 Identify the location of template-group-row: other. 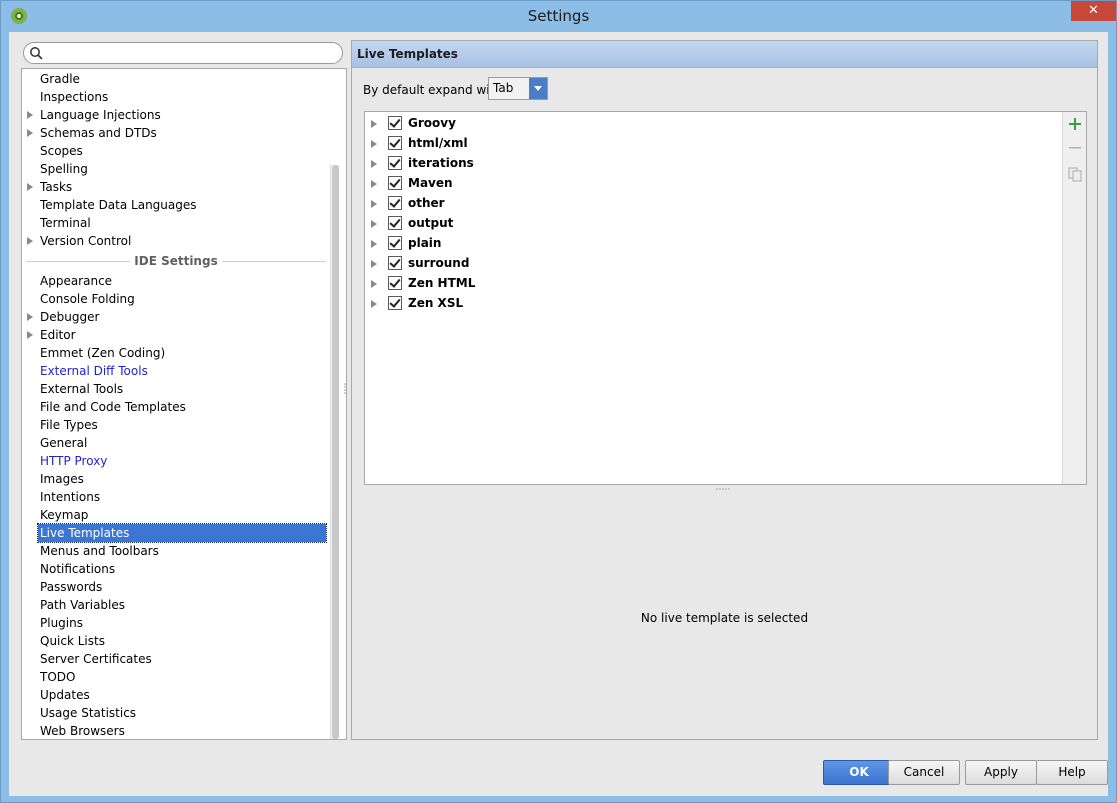
(710, 204).